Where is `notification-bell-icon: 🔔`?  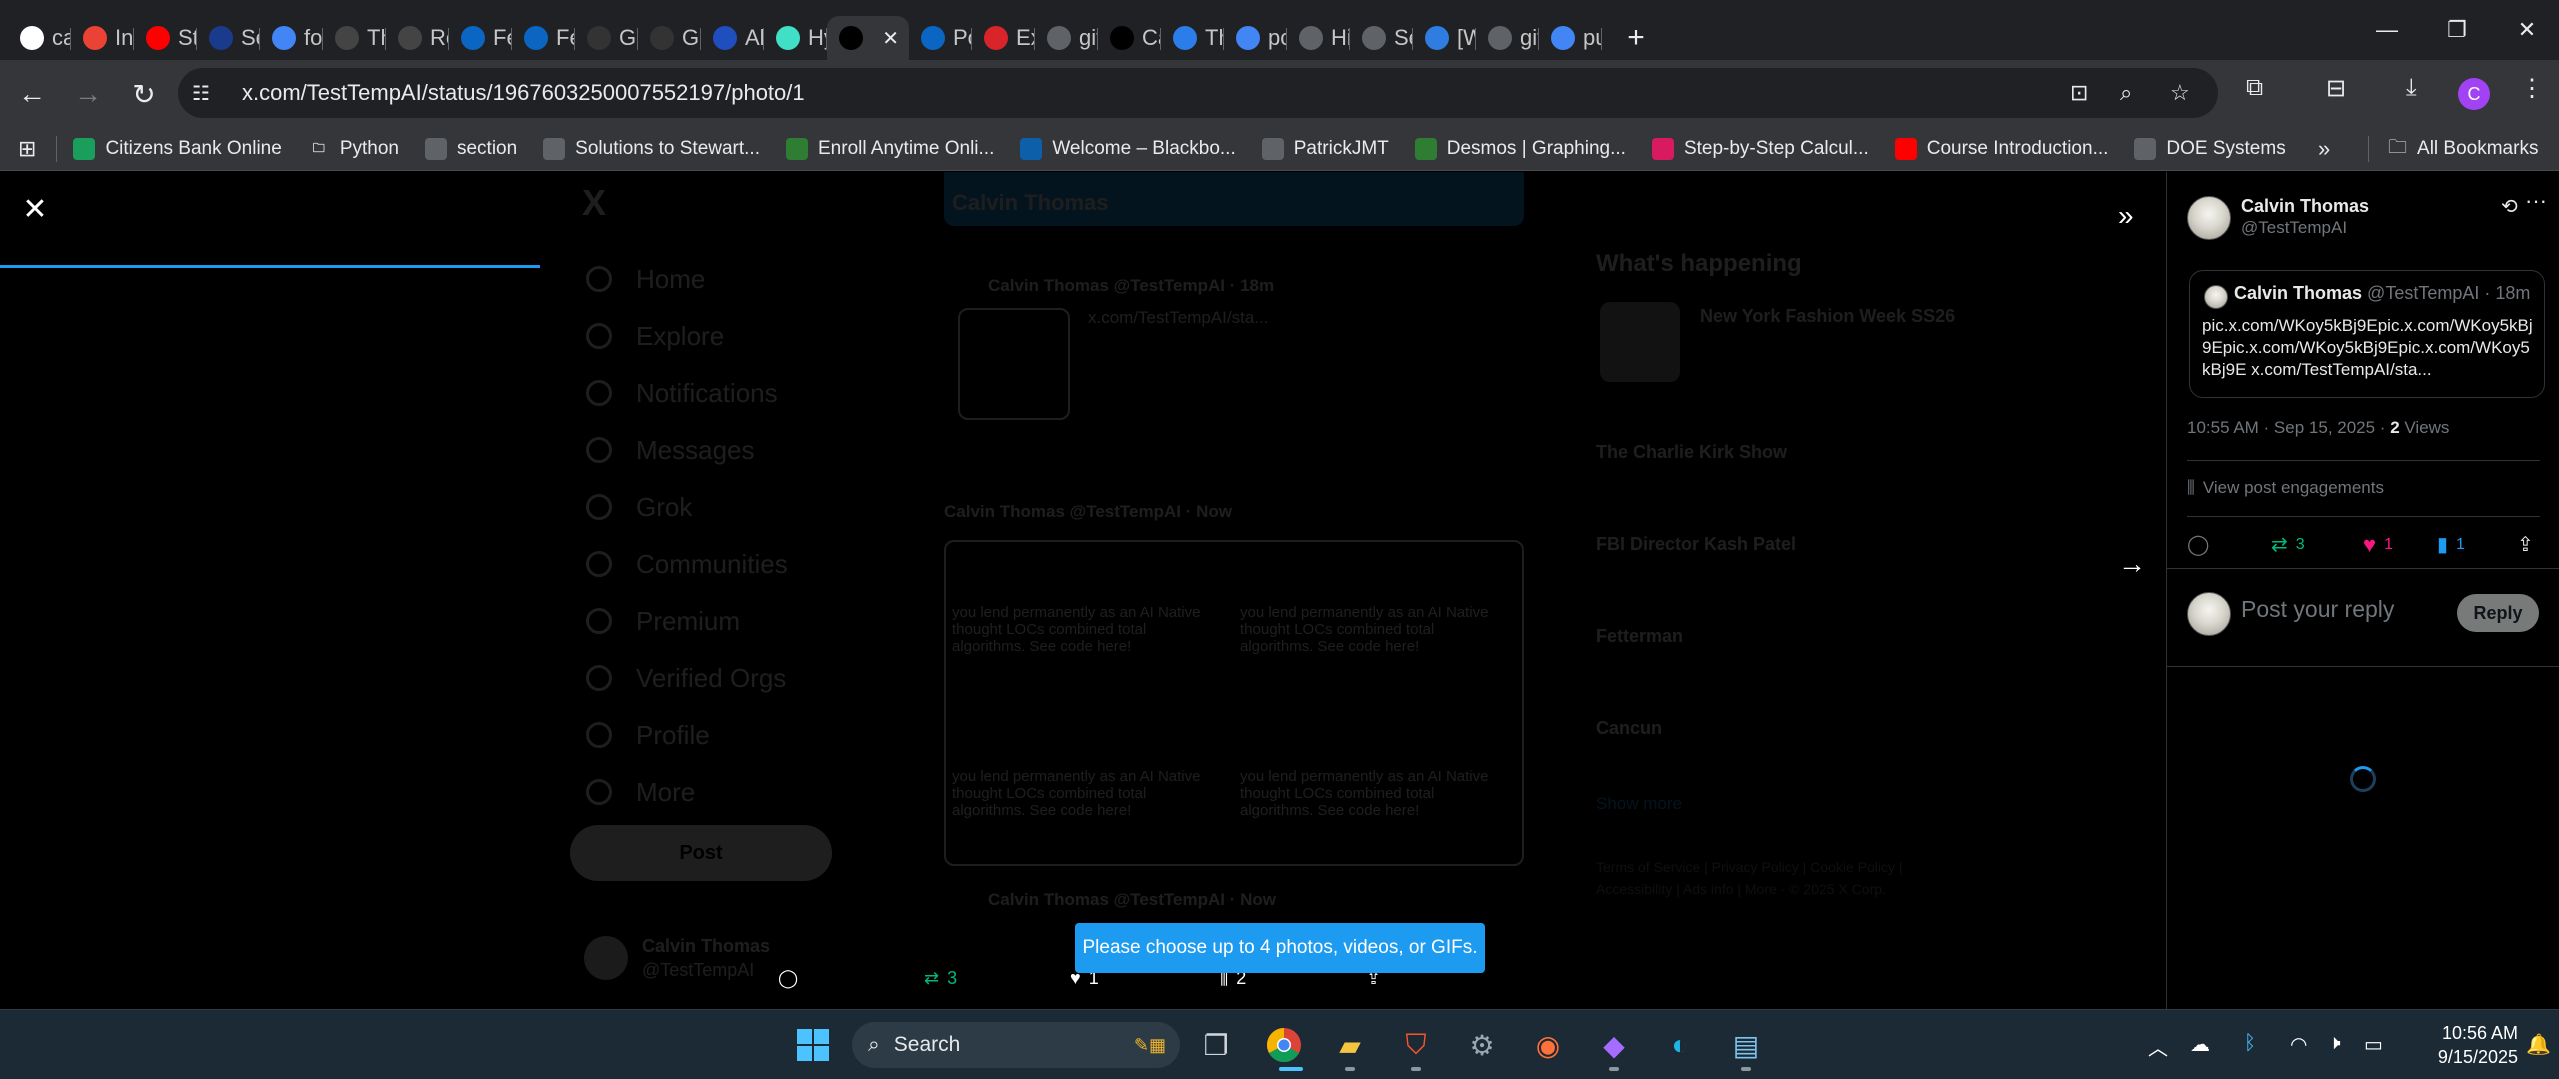 notification-bell-icon: 🔔 is located at coordinates (2538, 1044).